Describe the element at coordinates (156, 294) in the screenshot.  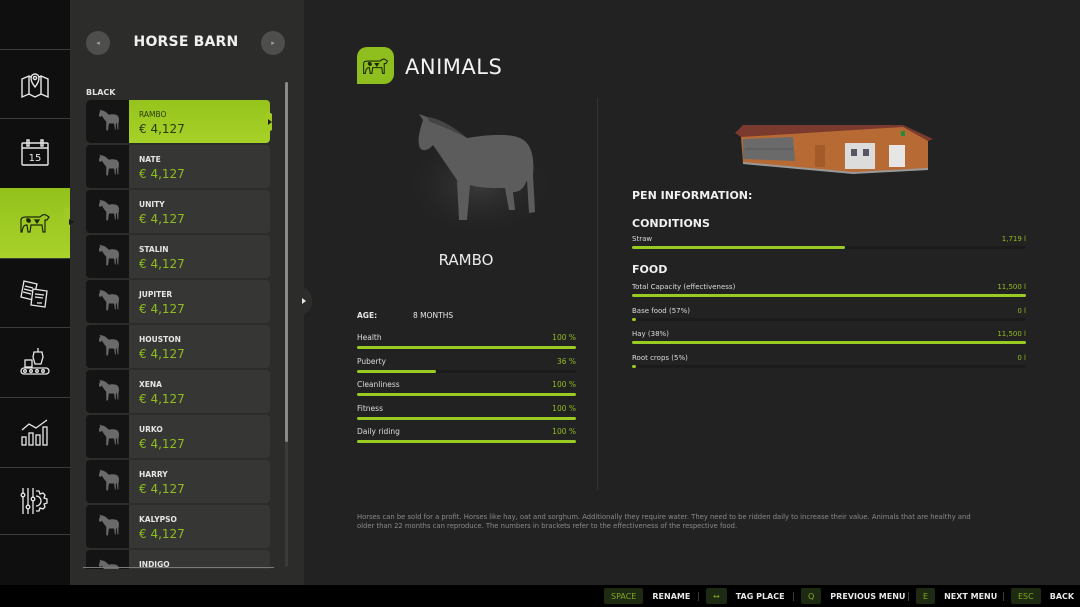
I see `animal-item-name: JUPITER` at that location.